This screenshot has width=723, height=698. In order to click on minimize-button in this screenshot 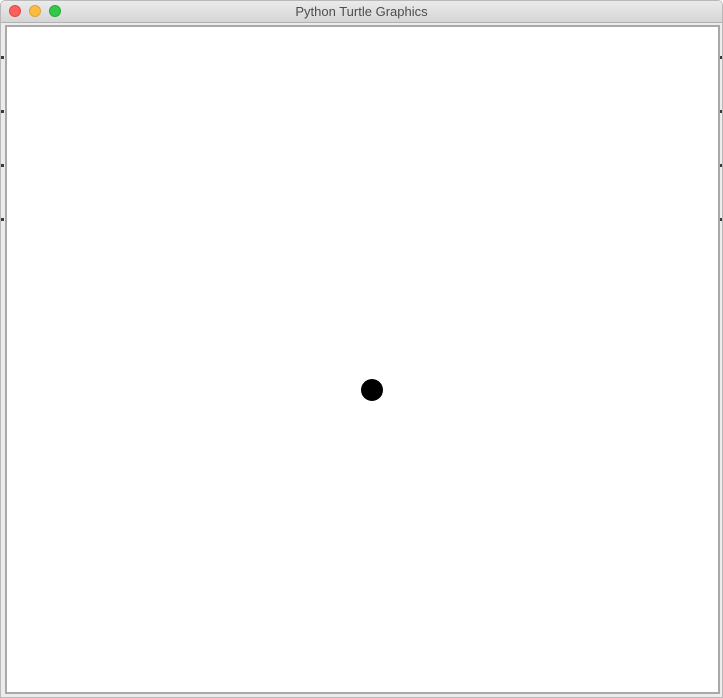, I will do `click(35, 11)`.